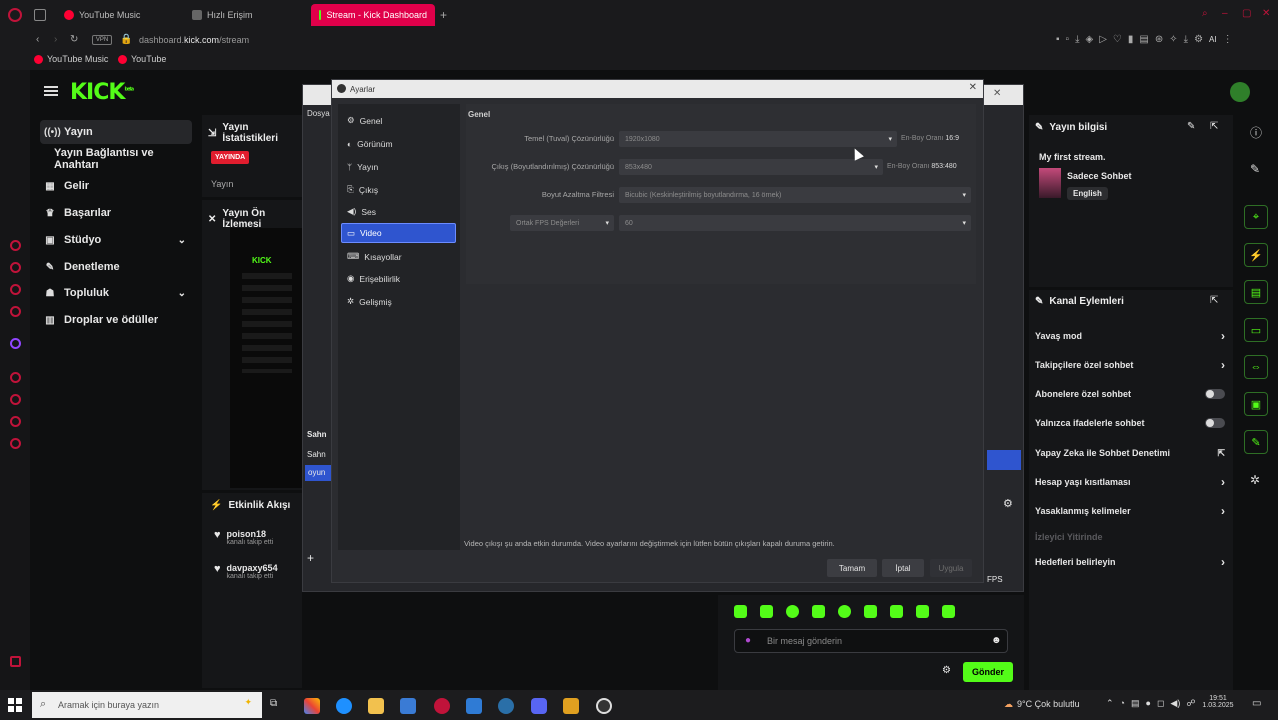  What do you see at coordinates (1058, 39) in the screenshot?
I see `camera-icon: ▪` at bounding box center [1058, 39].